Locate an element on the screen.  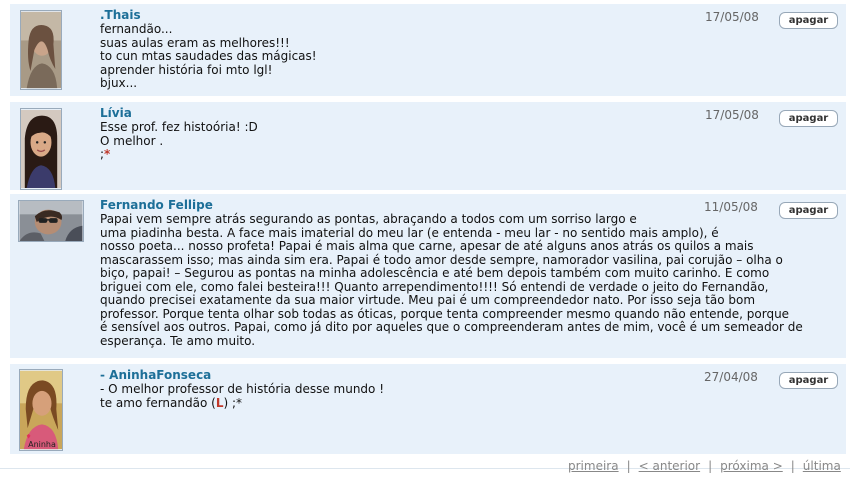
next-page-link: próxima > is located at coordinates (751, 466).